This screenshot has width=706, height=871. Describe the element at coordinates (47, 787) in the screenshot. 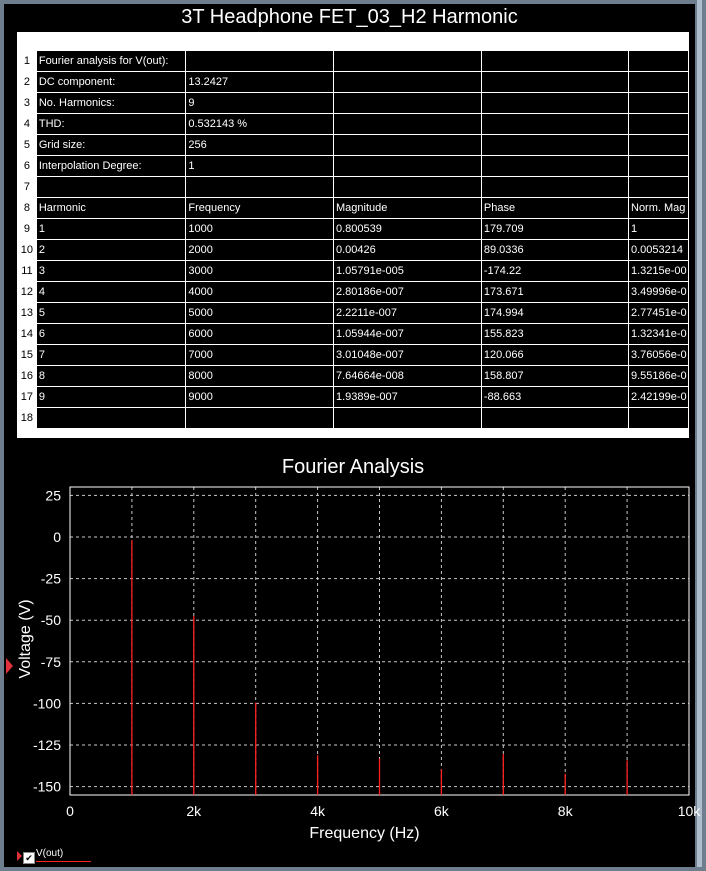

I see `y-tick-label: -150` at that location.